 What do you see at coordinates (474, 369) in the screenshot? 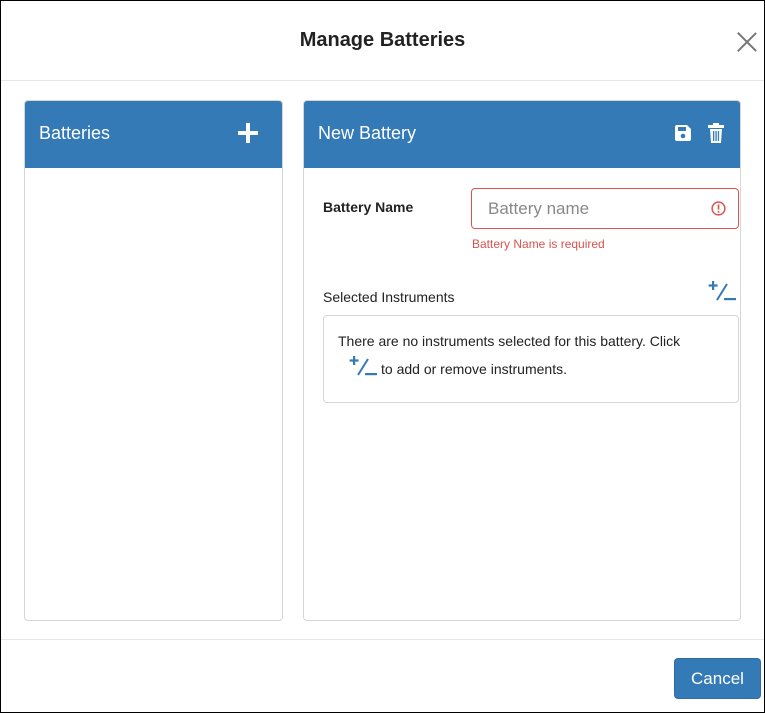
I see `instruments-empty-message-continued: to add or remove instruments.` at bounding box center [474, 369].